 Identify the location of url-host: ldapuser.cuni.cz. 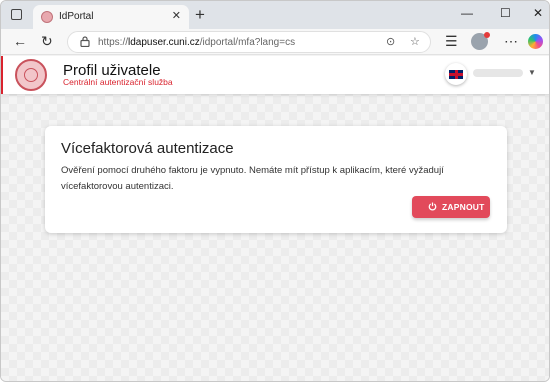
(164, 42).